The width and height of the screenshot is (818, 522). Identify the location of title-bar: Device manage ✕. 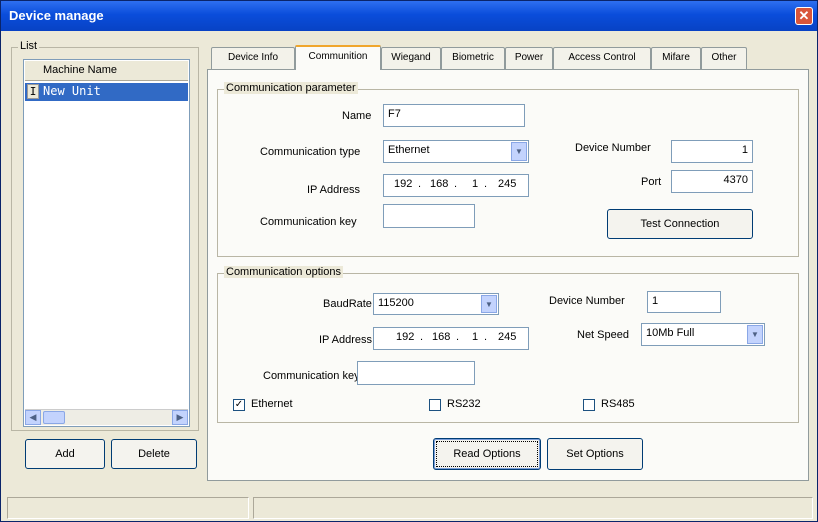
(409, 16).